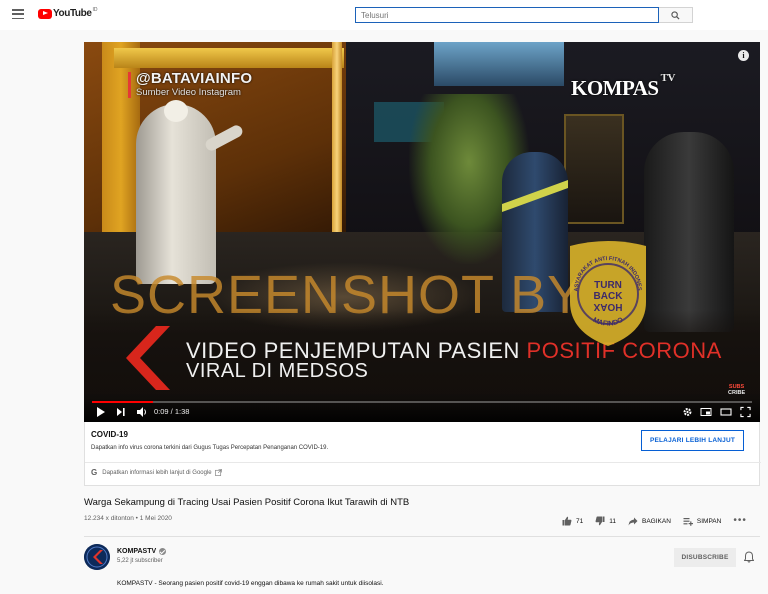 This screenshot has height=594, width=768. Describe the element at coordinates (623, 86) in the screenshot. I see `broadcaster-logo: KOMPAS TV` at that location.